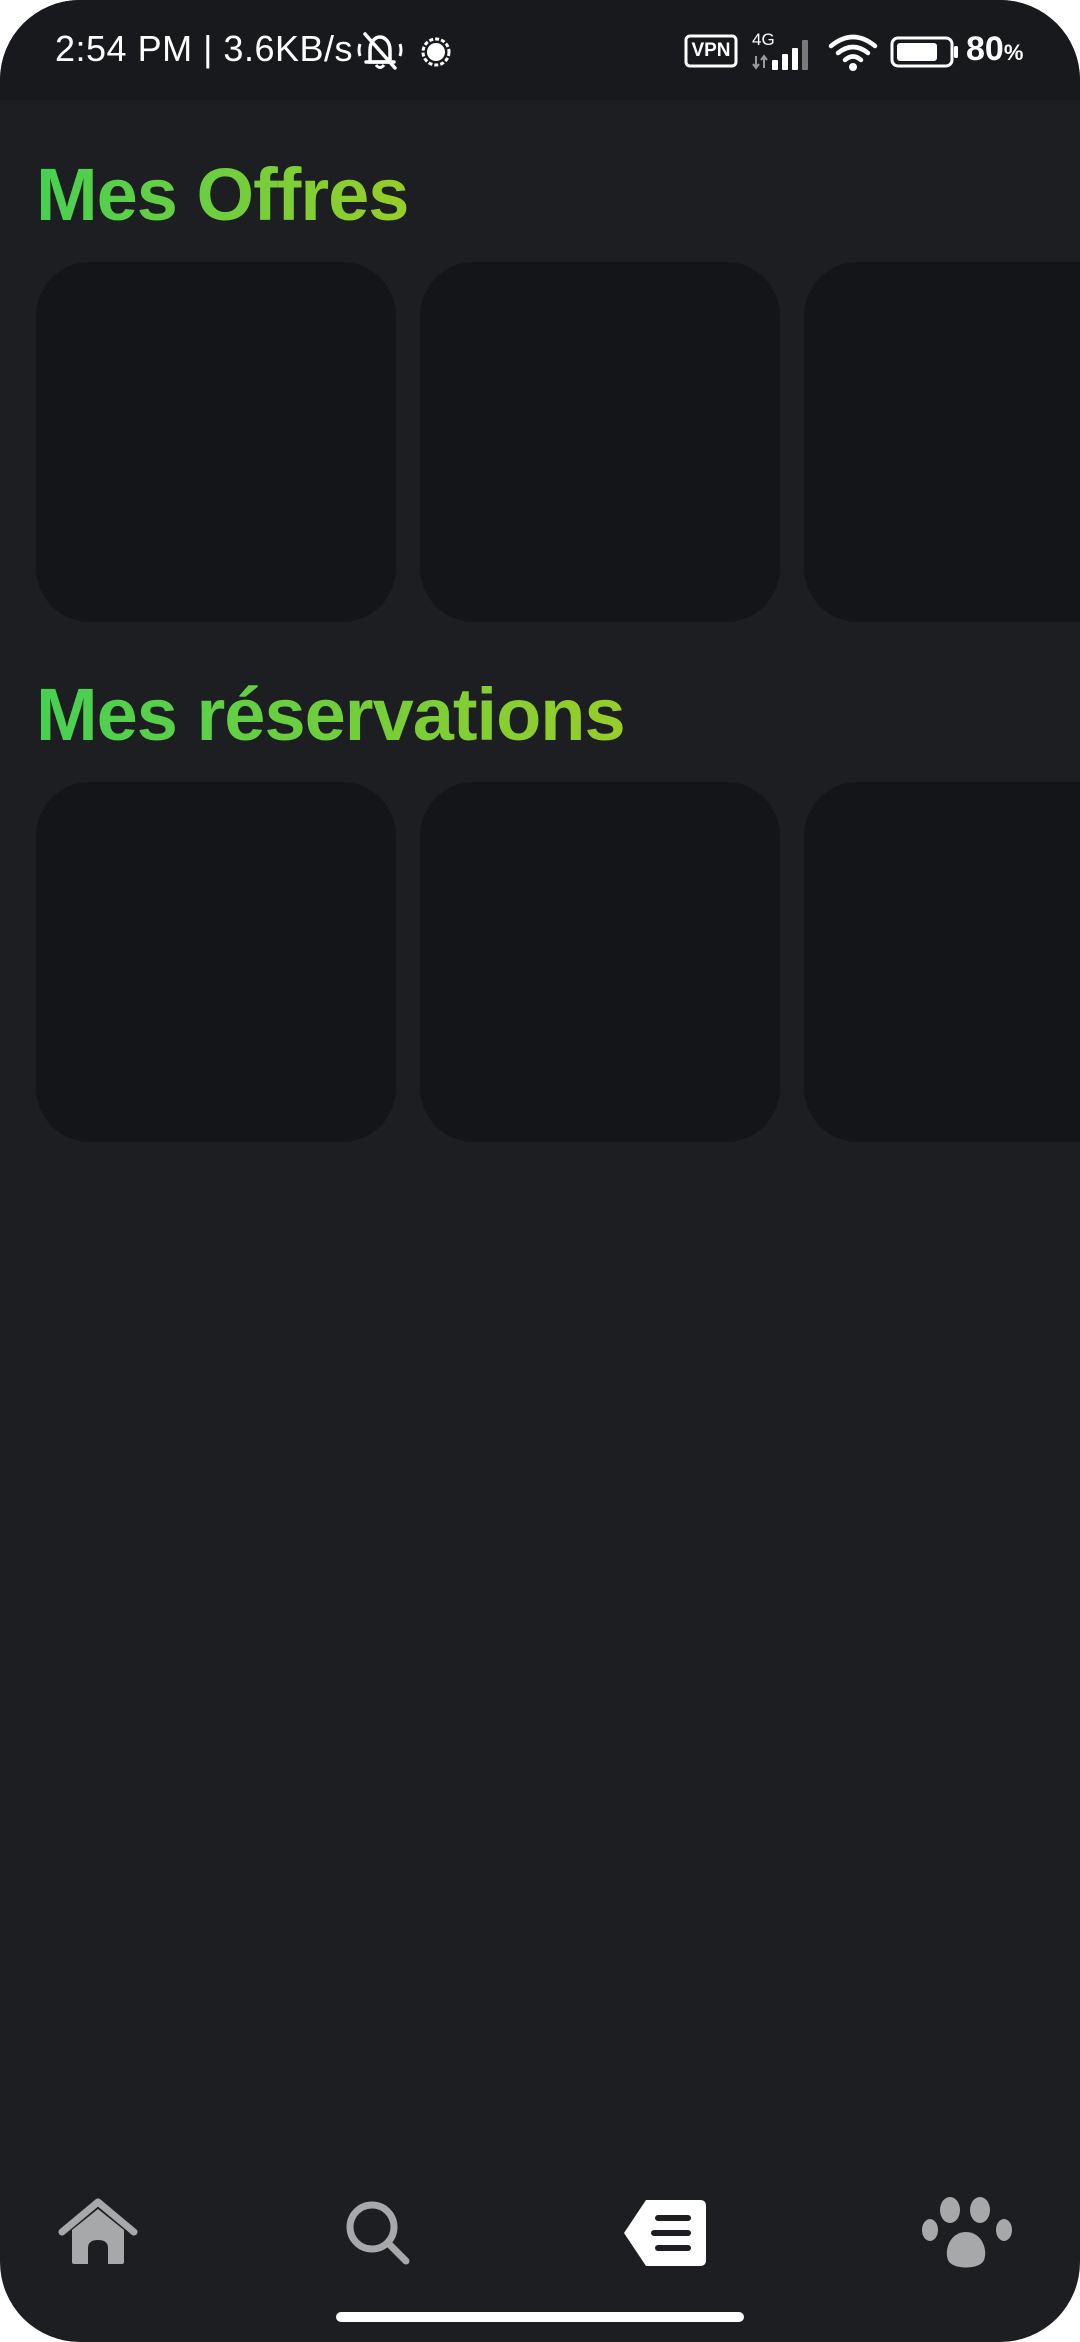  I want to click on offers-tag-icon, so click(665, 2235).